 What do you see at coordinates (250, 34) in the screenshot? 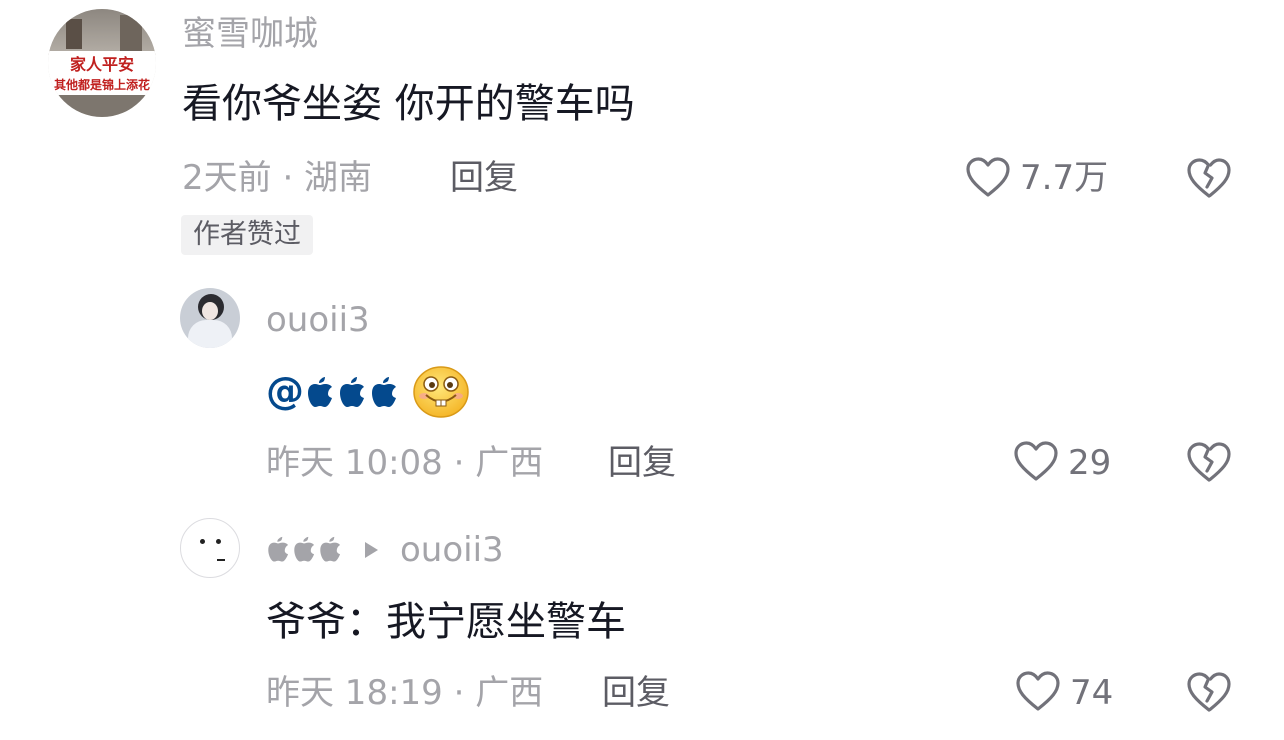
I see `comment-username: 蜜雪咖城` at bounding box center [250, 34].